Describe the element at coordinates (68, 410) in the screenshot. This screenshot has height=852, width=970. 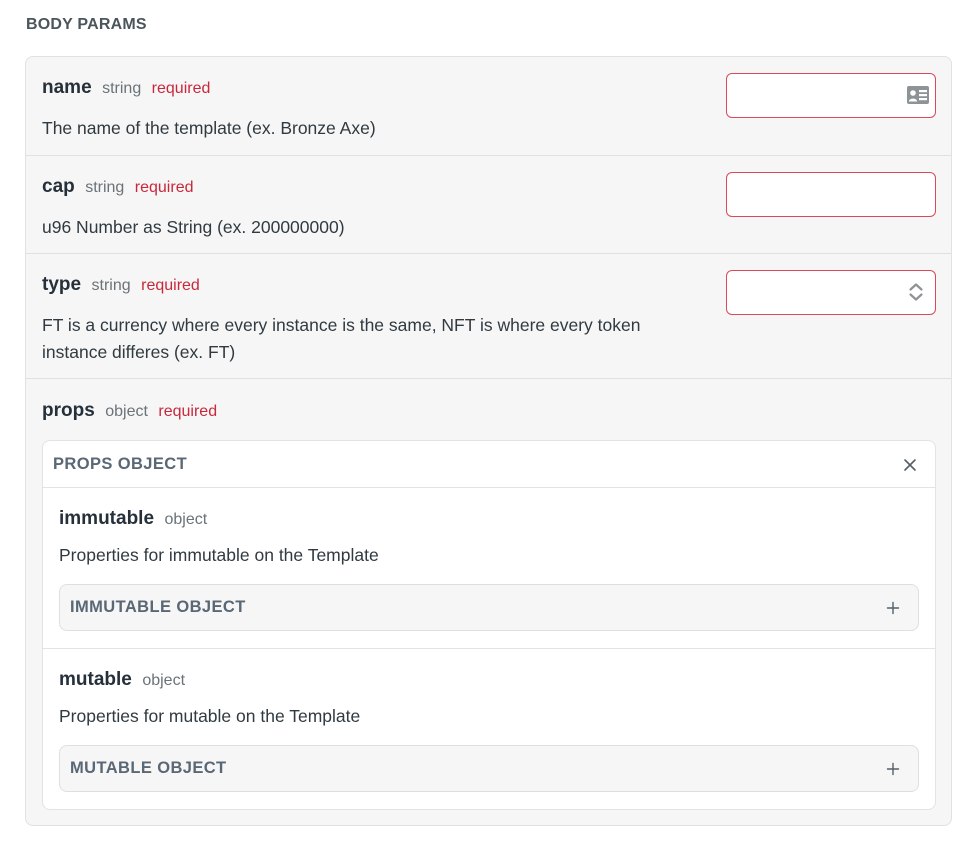
I see `param-name: props` at that location.